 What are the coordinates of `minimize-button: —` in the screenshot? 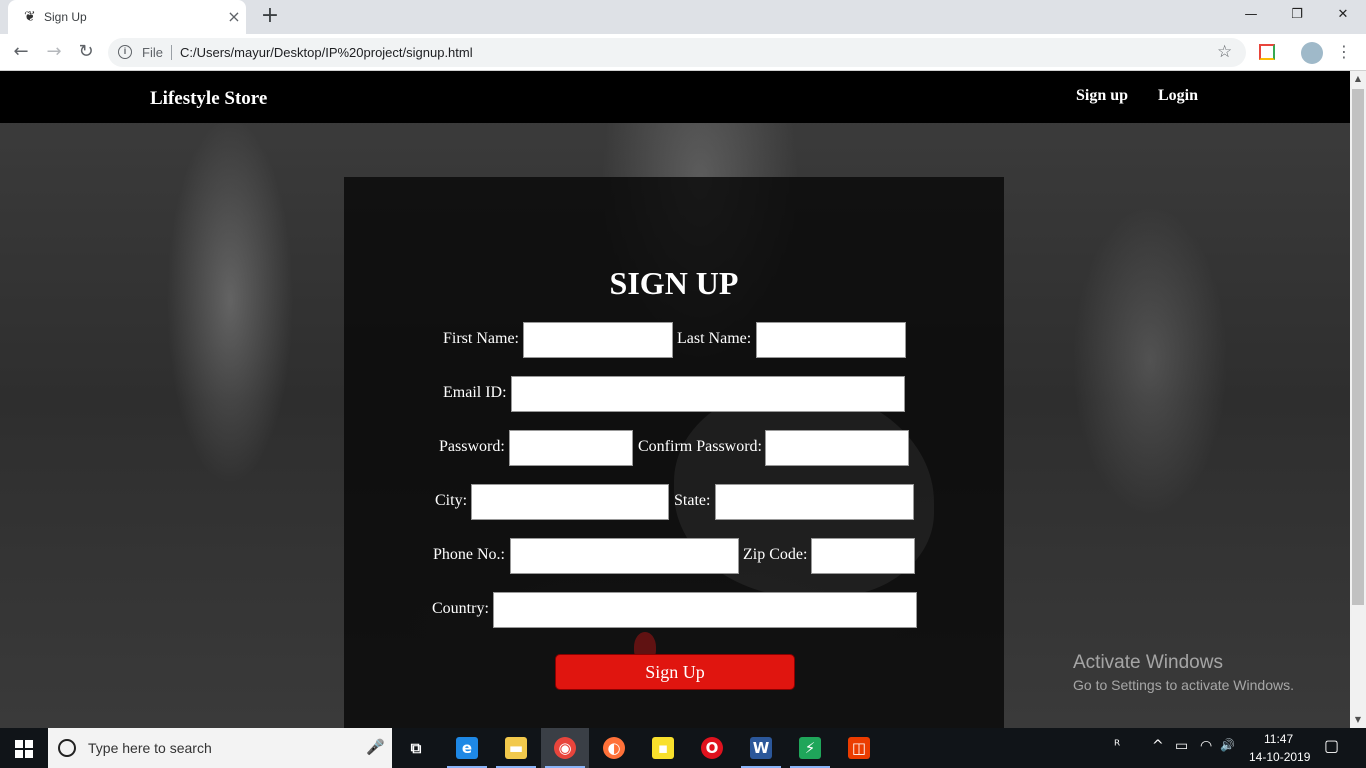 It's located at (1251, 16).